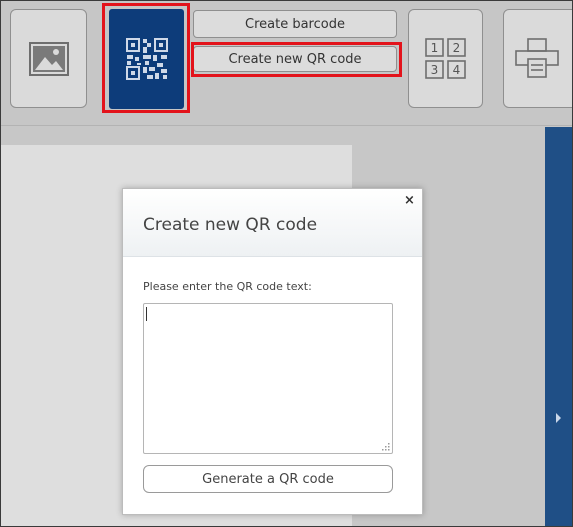 This screenshot has height=527, width=573. Describe the element at coordinates (434, 48) in the screenshot. I see `grid-number-1: 1` at that location.